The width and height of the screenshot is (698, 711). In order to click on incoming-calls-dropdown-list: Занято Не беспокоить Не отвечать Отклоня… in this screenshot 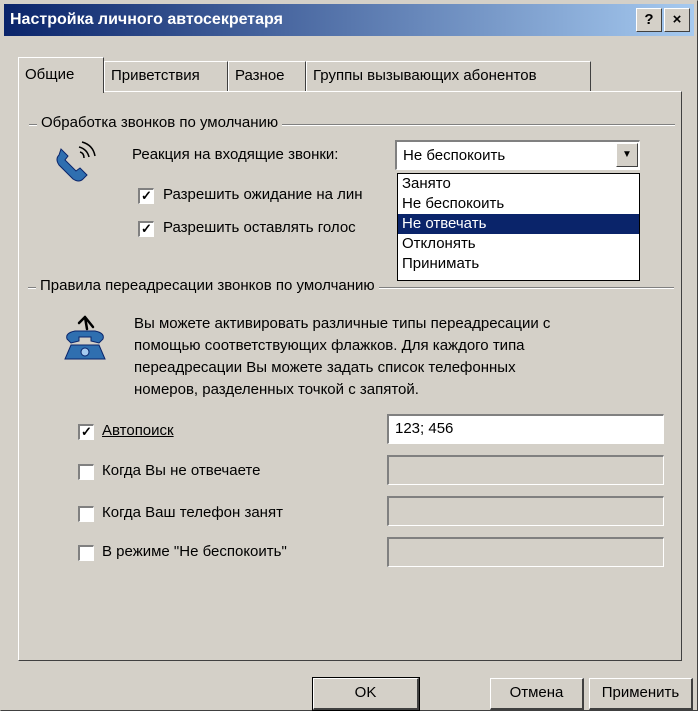, I will do `click(518, 227)`.